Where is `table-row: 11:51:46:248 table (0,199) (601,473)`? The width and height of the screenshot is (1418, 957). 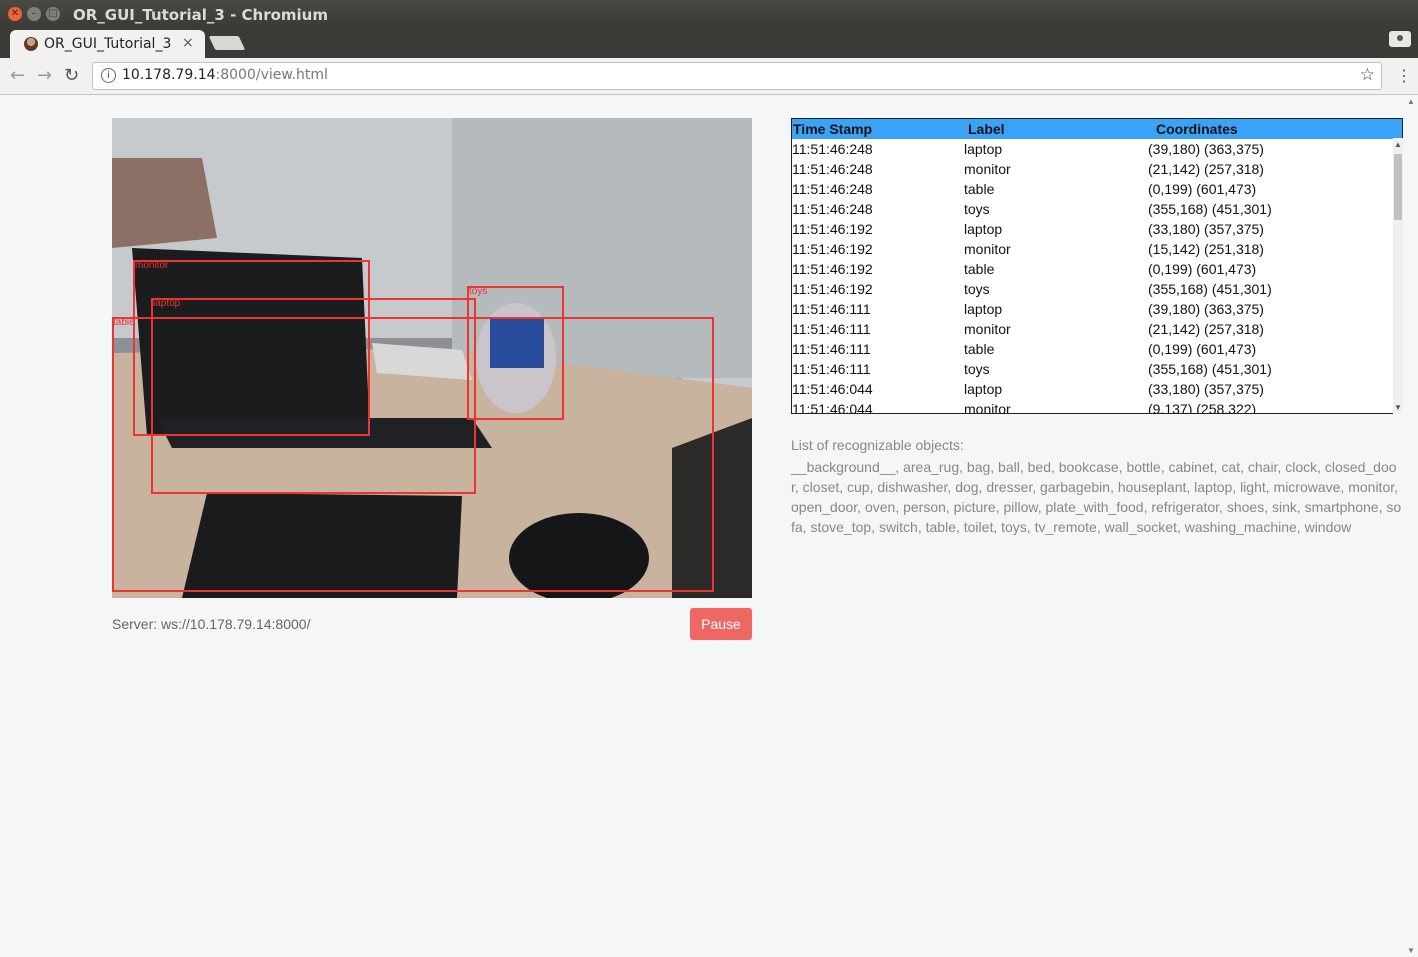 table-row: 11:51:46:248 table (0,199) (601,473) is located at coordinates (1092, 189).